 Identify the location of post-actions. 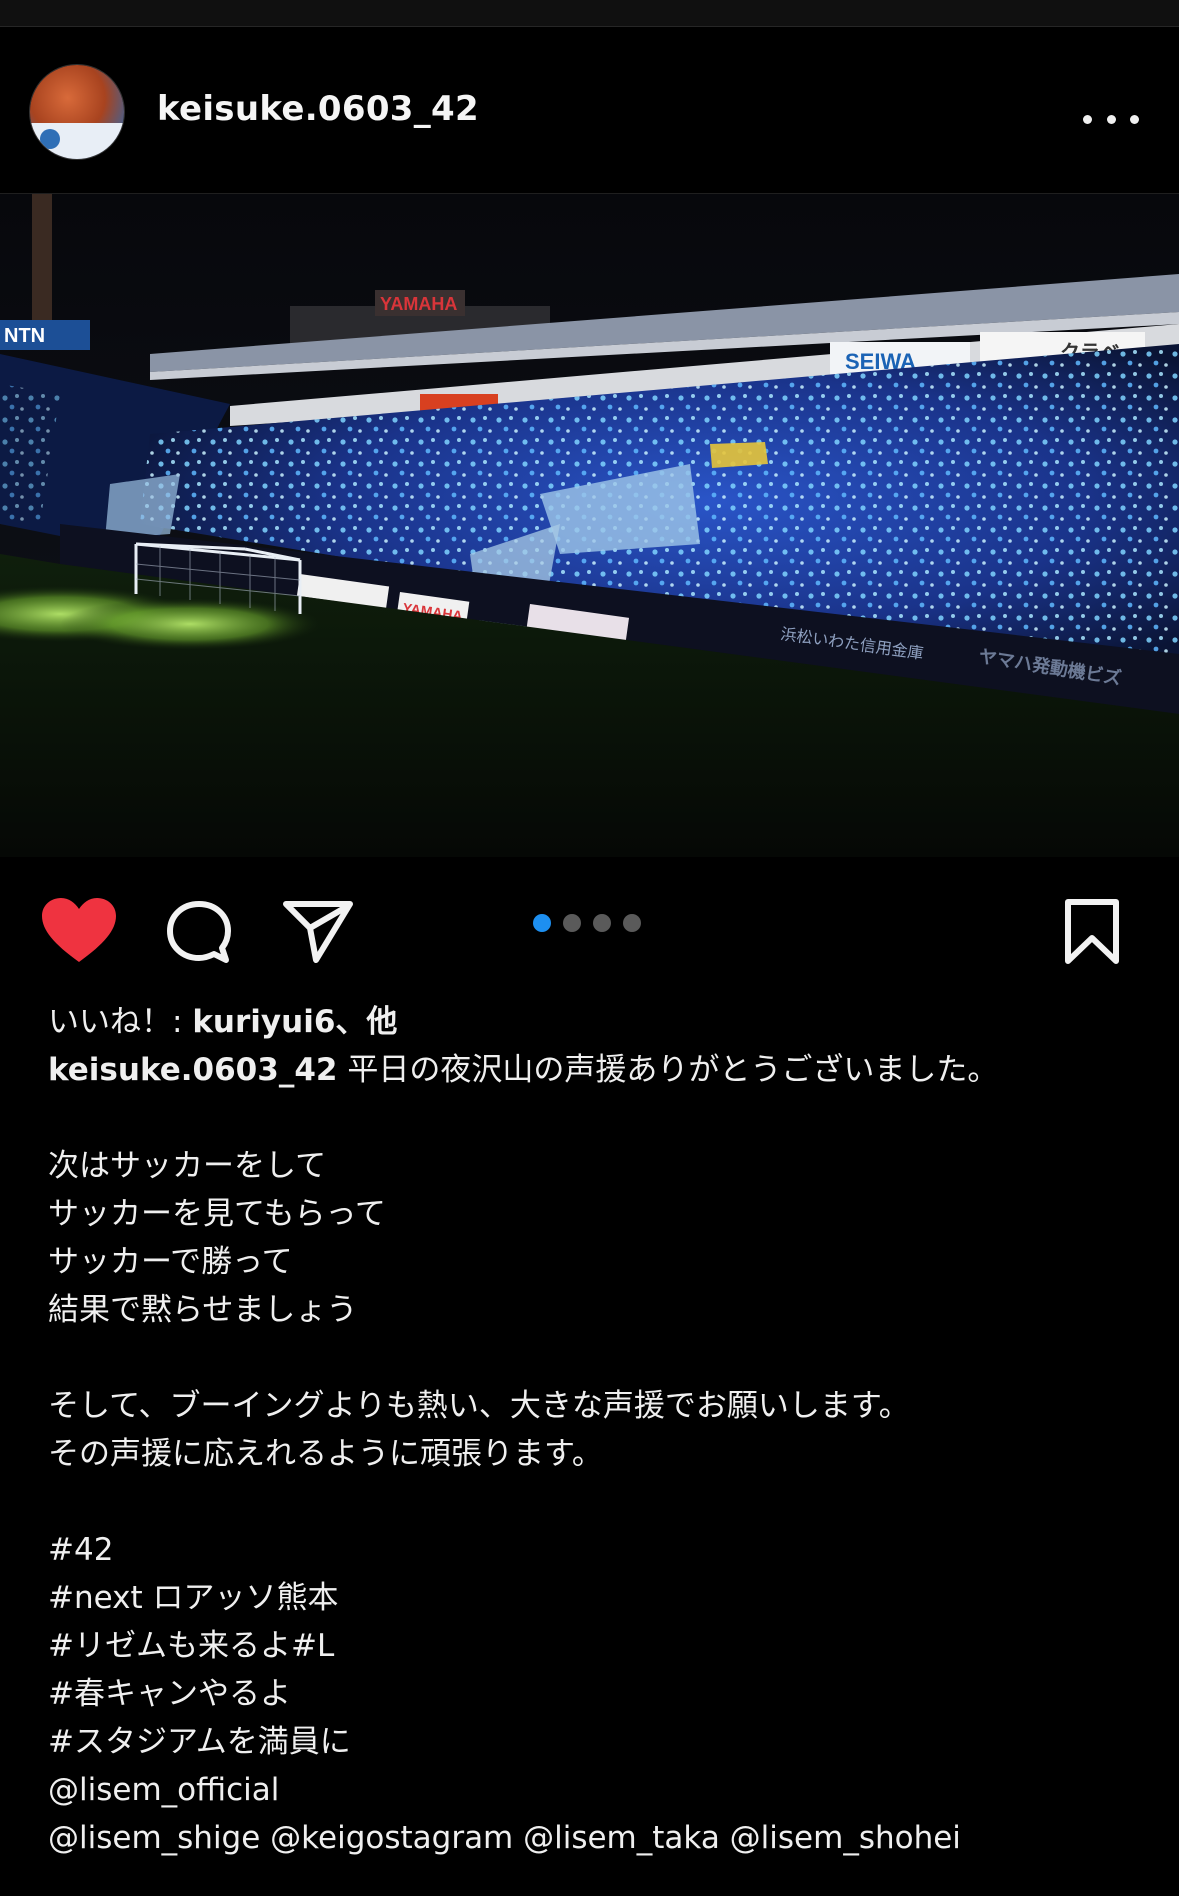
(589, 930).